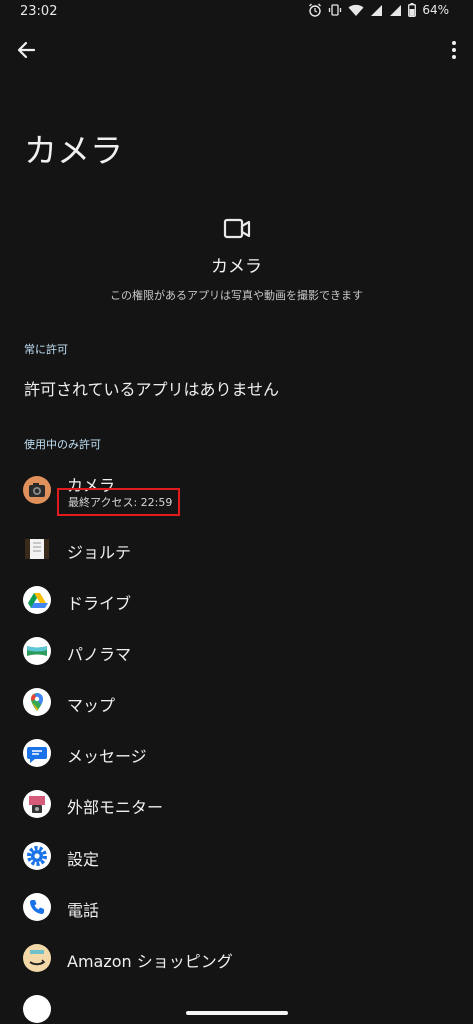 The width and height of the screenshot is (473, 1024). What do you see at coordinates (37, 856) in the screenshot?
I see `settings-icon` at bounding box center [37, 856].